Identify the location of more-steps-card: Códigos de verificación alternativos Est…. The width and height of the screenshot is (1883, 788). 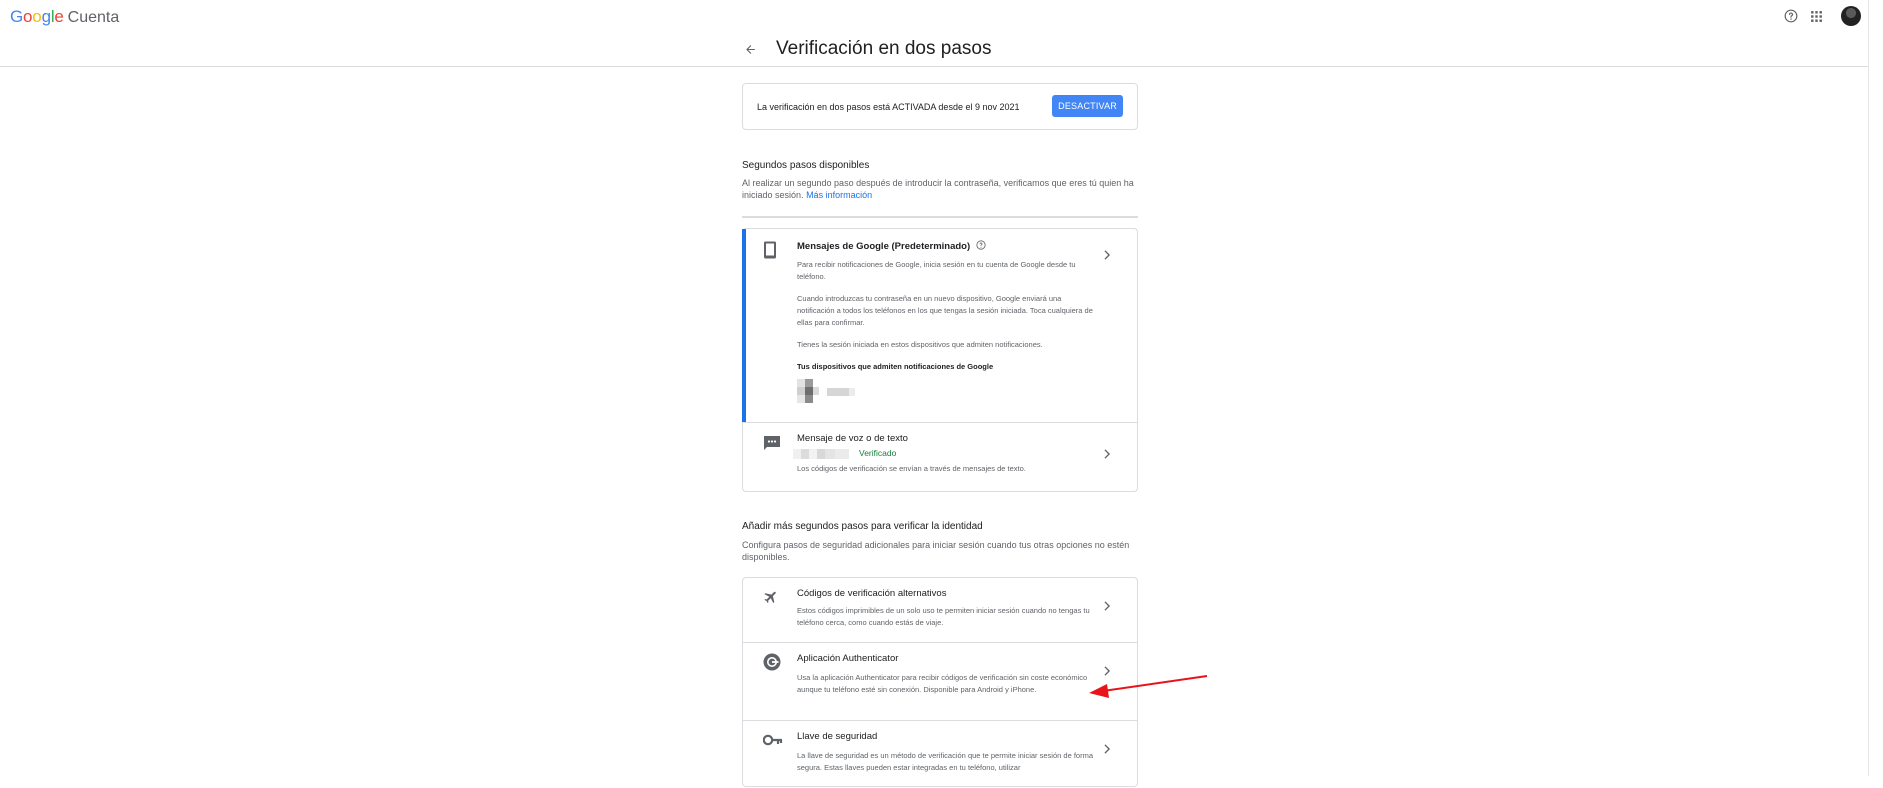
(940, 682).